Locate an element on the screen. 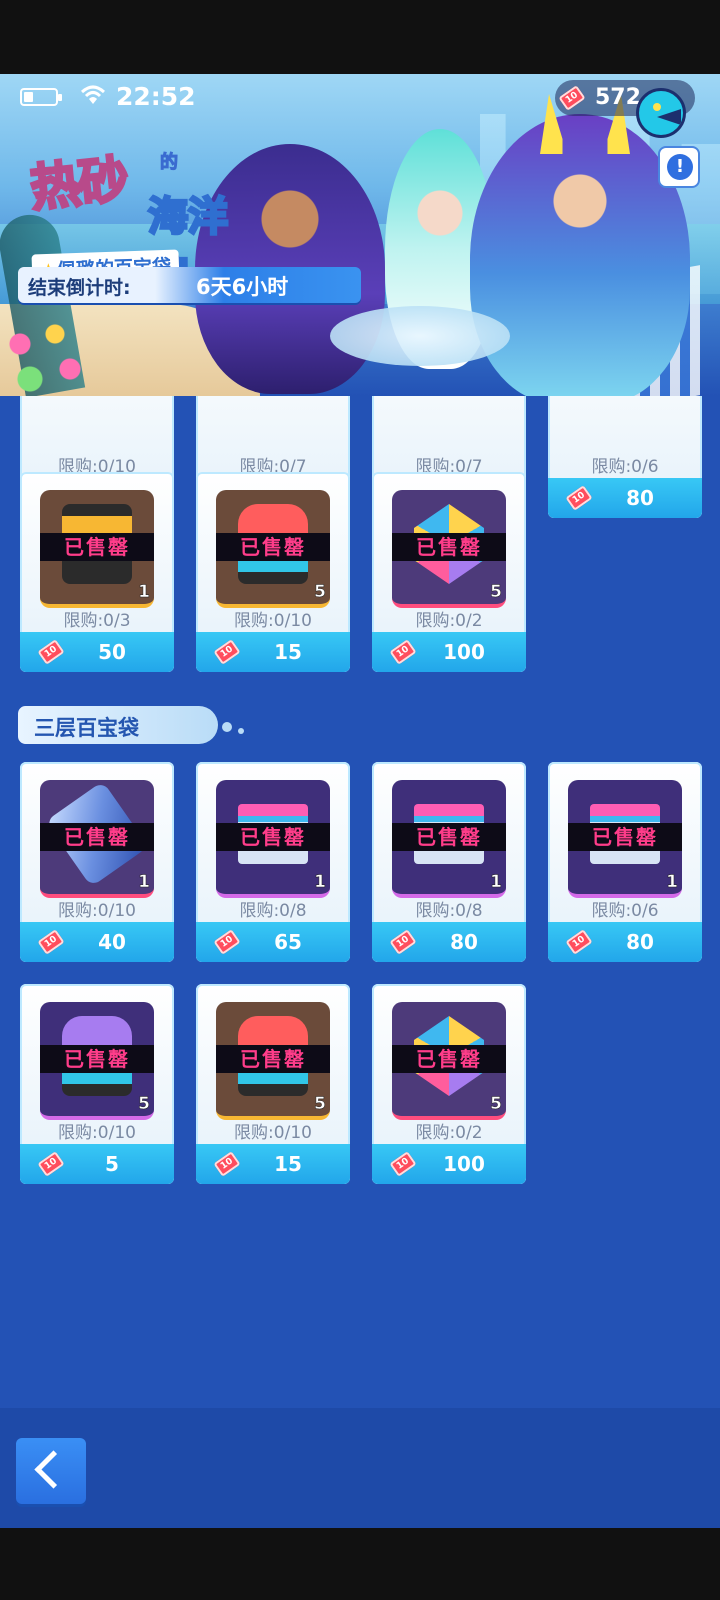 This screenshot has height=1600, width=720. price: 65 is located at coordinates (288, 942).